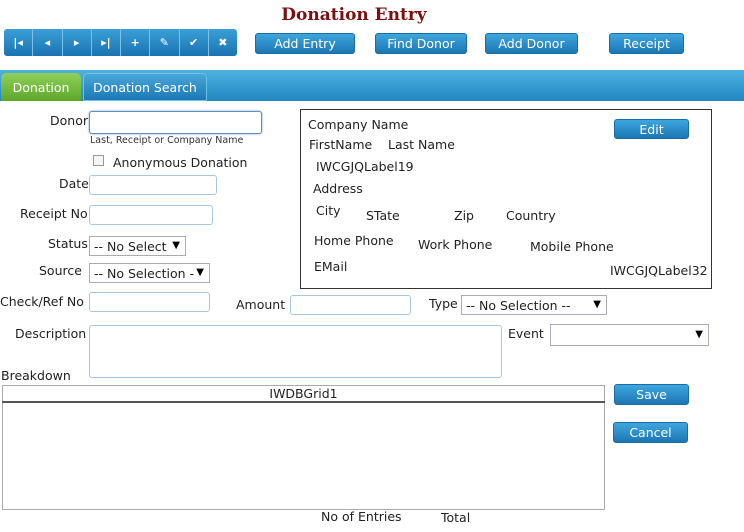 The width and height of the screenshot is (744, 532). Describe the element at coordinates (19, 42) in the screenshot. I see `first-record-icon: |◂` at that location.